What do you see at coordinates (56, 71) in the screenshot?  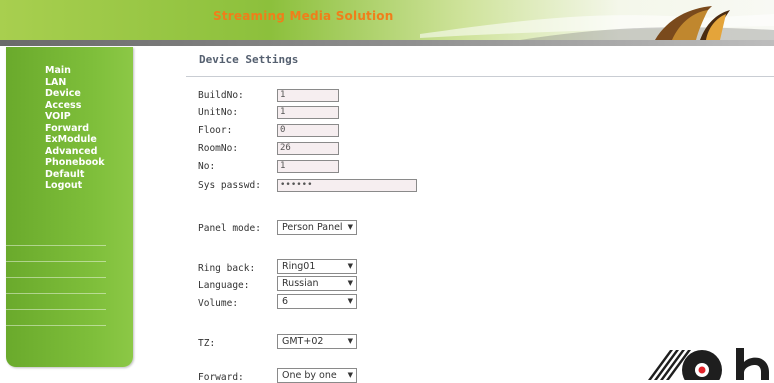 I see `sidebar-item-main: Main` at bounding box center [56, 71].